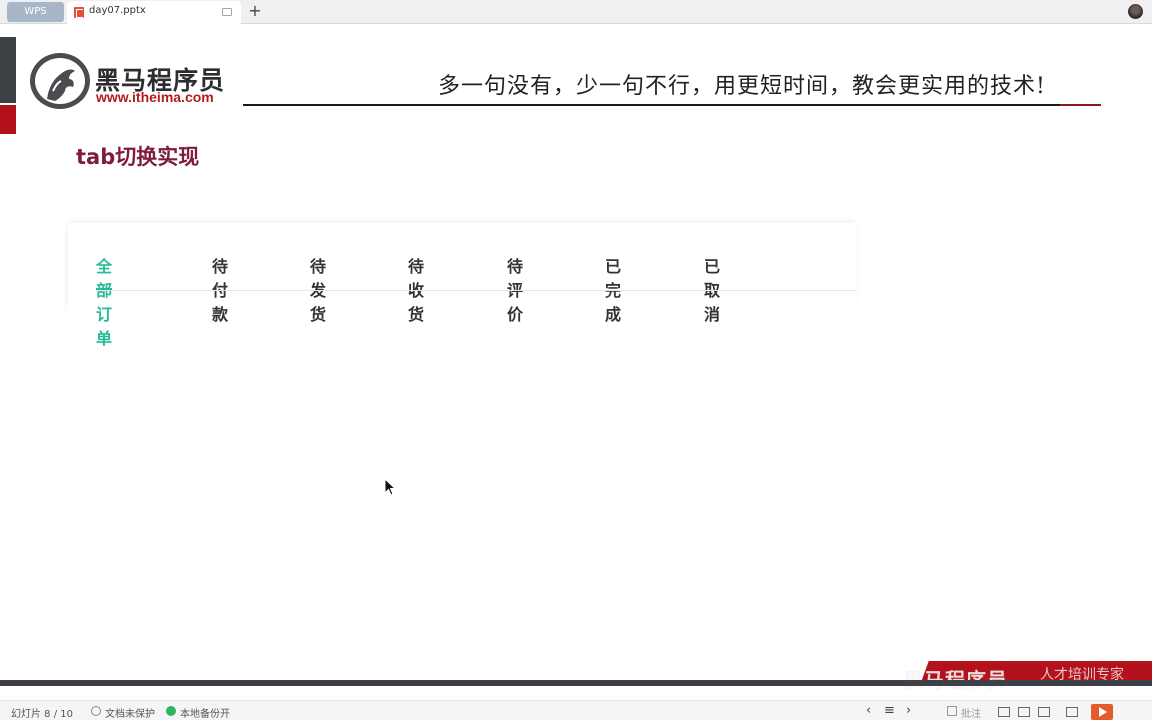  What do you see at coordinates (672, 105) in the screenshot?
I see `header-divider` at bounding box center [672, 105].